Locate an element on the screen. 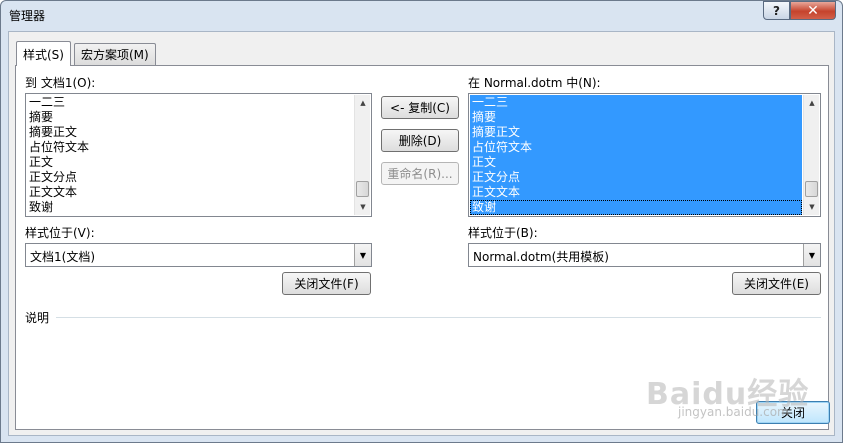 The image size is (843, 443). description-divider is located at coordinates (438, 317).